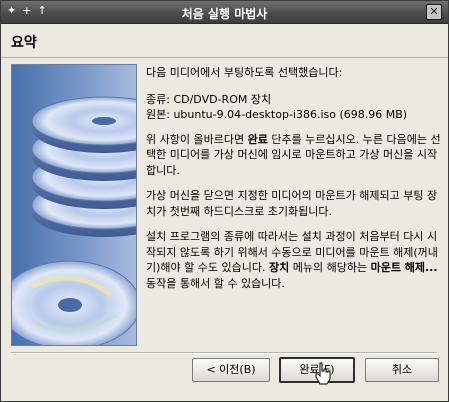 This screenshot has height=402, width=449. Describe the element at coordinates (74, 302) in the screenshot. I see `single-disc` at that location.